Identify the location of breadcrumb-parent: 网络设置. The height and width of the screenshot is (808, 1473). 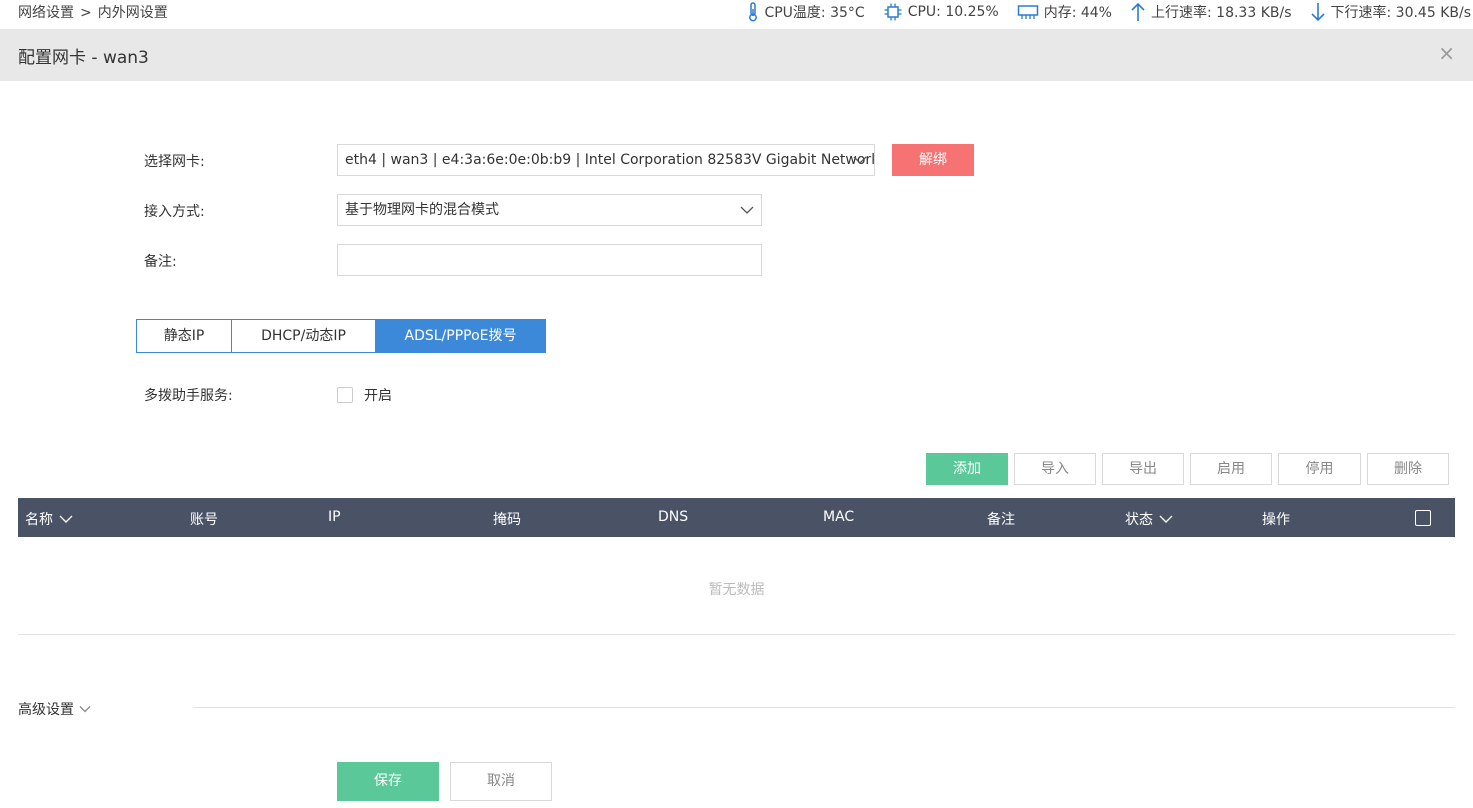
(46, 13).